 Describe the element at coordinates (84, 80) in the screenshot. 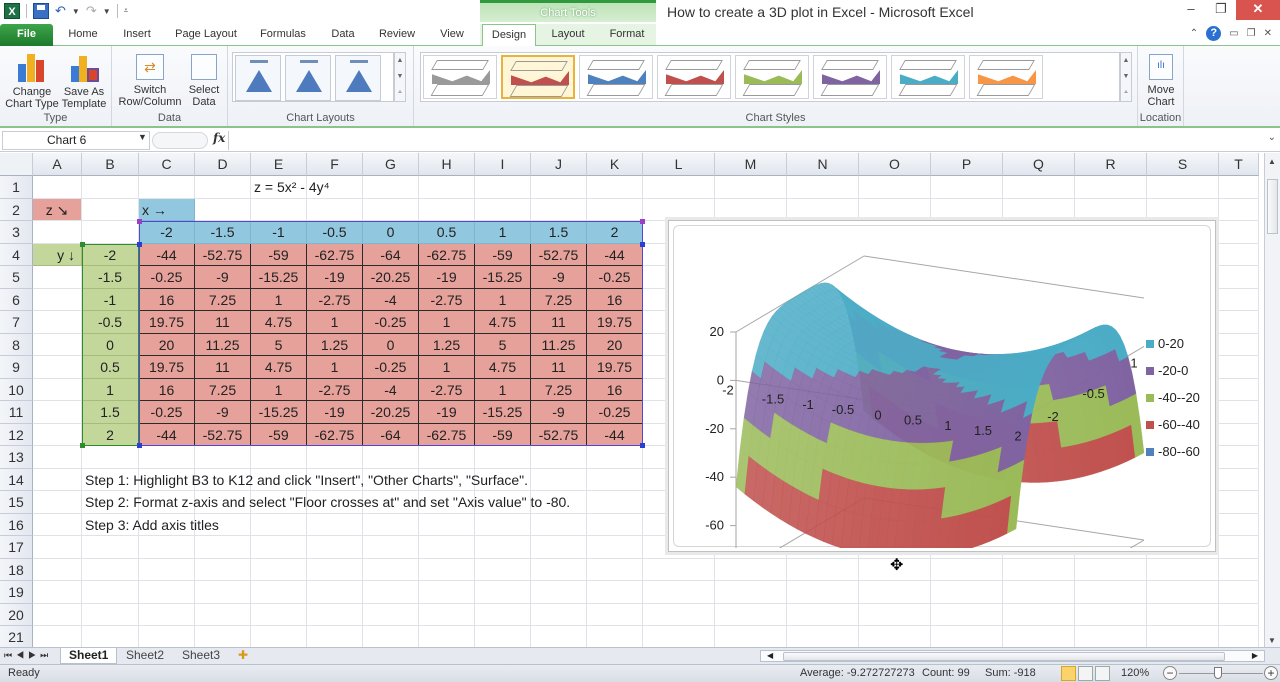

I see `save-as-template-button: Save As Template` at that location.